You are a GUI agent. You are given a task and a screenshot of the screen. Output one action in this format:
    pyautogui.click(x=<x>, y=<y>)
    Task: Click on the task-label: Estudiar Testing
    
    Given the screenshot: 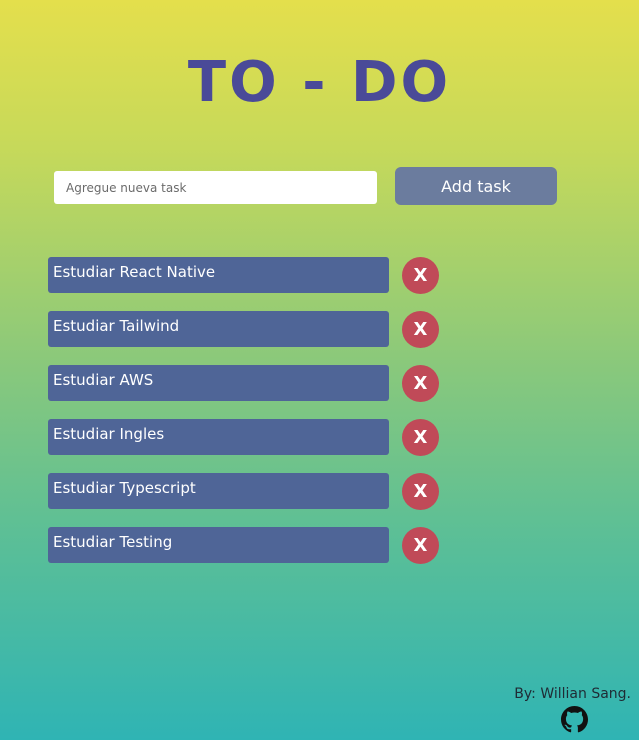 What is the action you would take?
    pyautogui.click(x=218, y=545)
    